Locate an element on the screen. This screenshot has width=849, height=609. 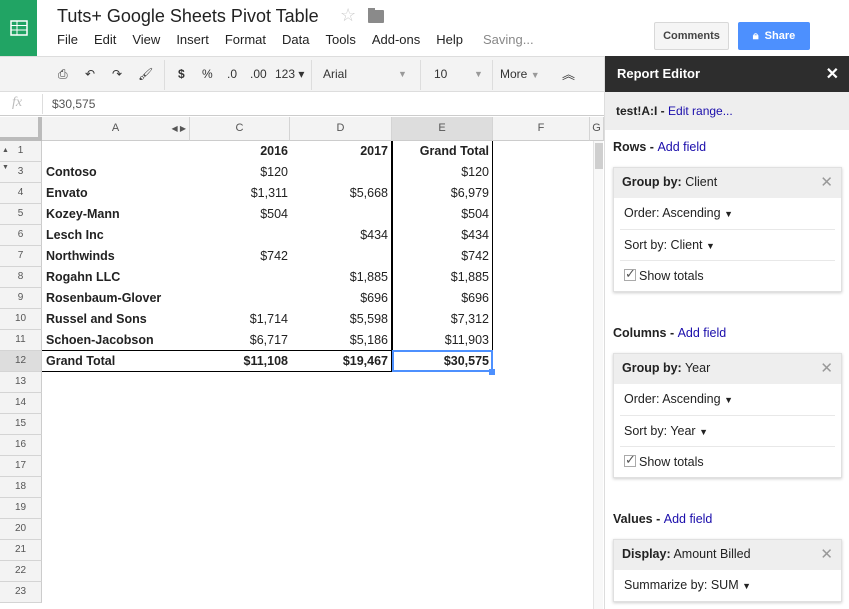
row-header: ▼ 3 is located at coordinates (21, 172).